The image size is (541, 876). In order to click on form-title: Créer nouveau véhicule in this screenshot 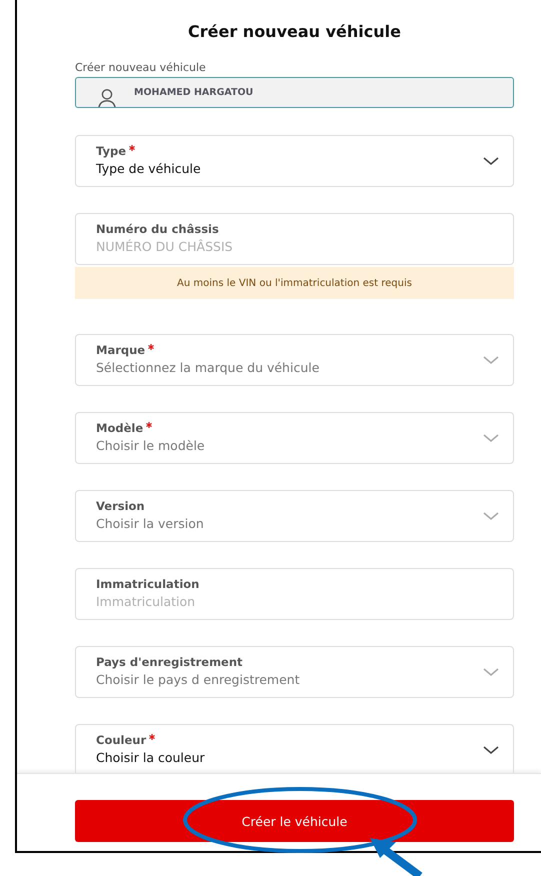, I will do `click(294, 31)`.